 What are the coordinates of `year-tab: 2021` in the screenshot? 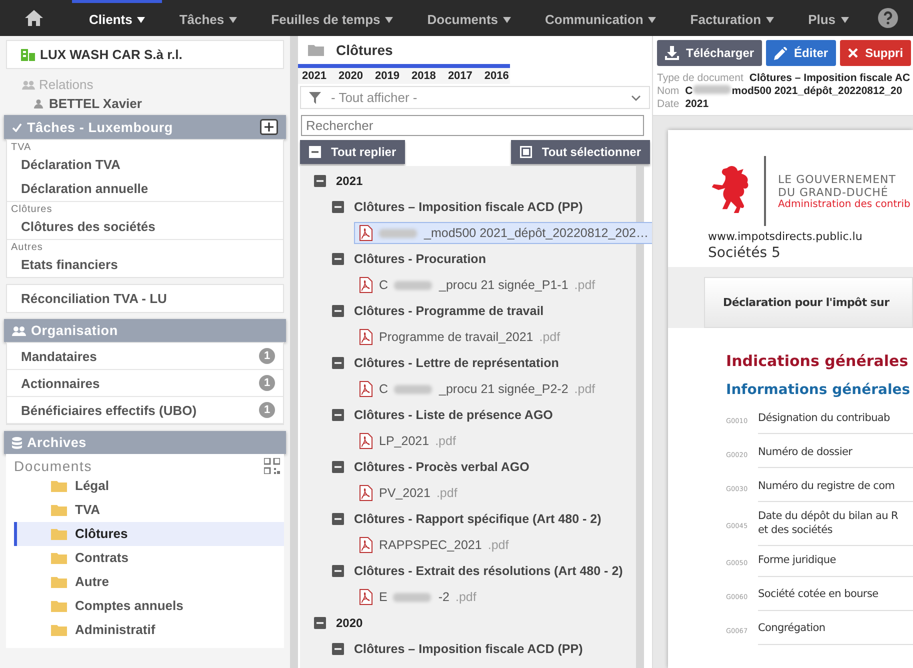 It's located at (314, 76).